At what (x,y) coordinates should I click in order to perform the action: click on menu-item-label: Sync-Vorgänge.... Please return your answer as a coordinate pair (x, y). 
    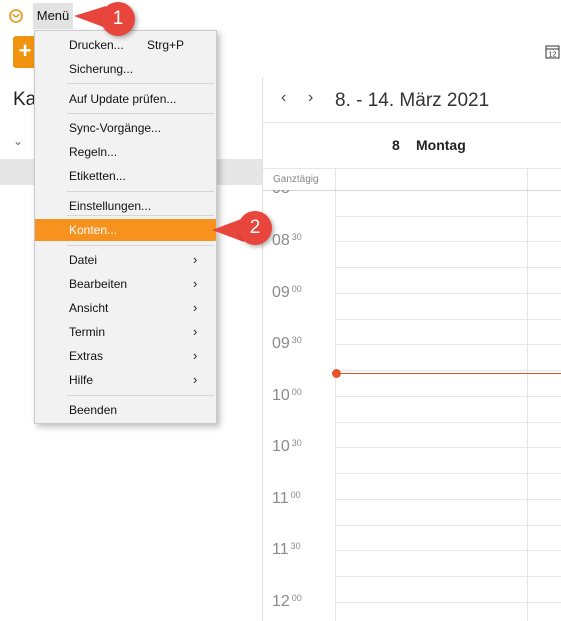
    Looking at the image, I should click on (115, 128).